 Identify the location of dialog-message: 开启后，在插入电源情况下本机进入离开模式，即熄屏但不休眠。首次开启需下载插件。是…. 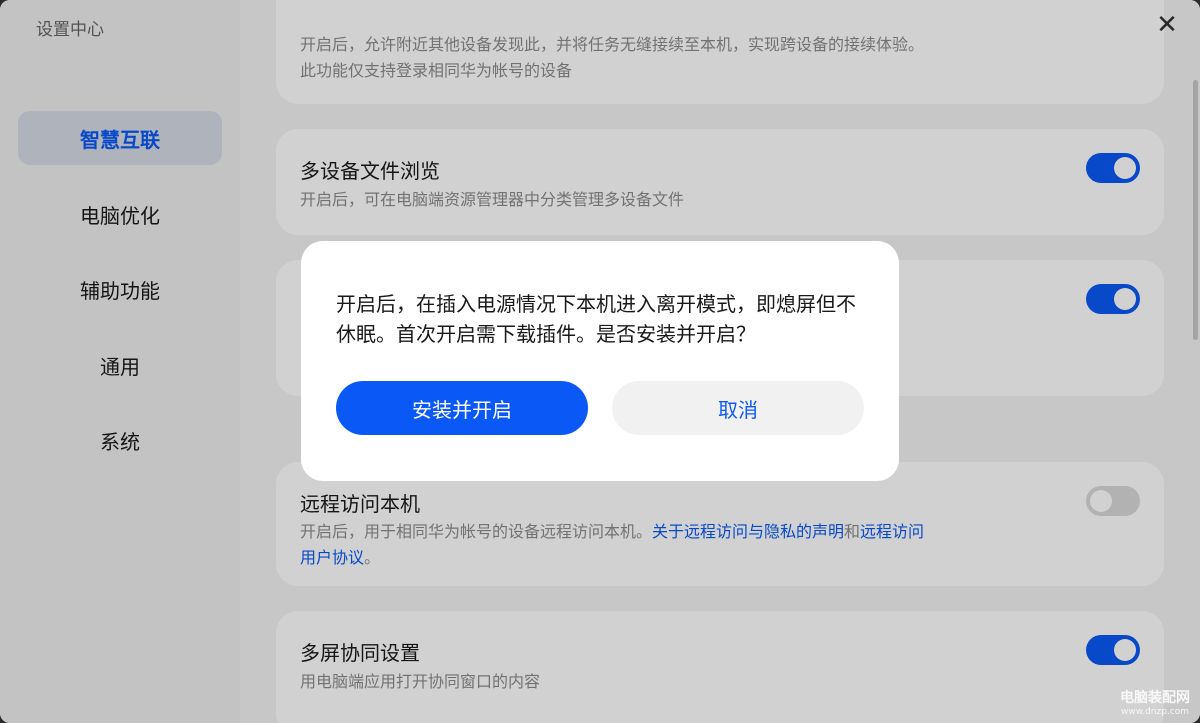
(596, 319).